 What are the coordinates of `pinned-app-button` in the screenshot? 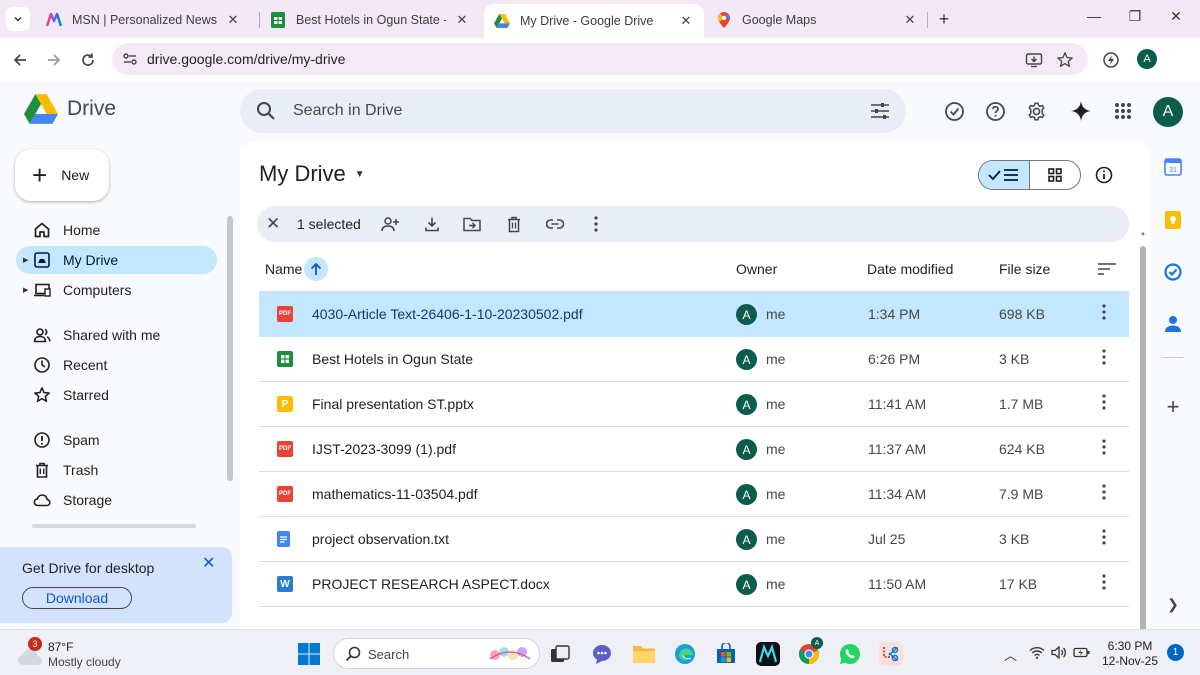 It's located at (768, 654).